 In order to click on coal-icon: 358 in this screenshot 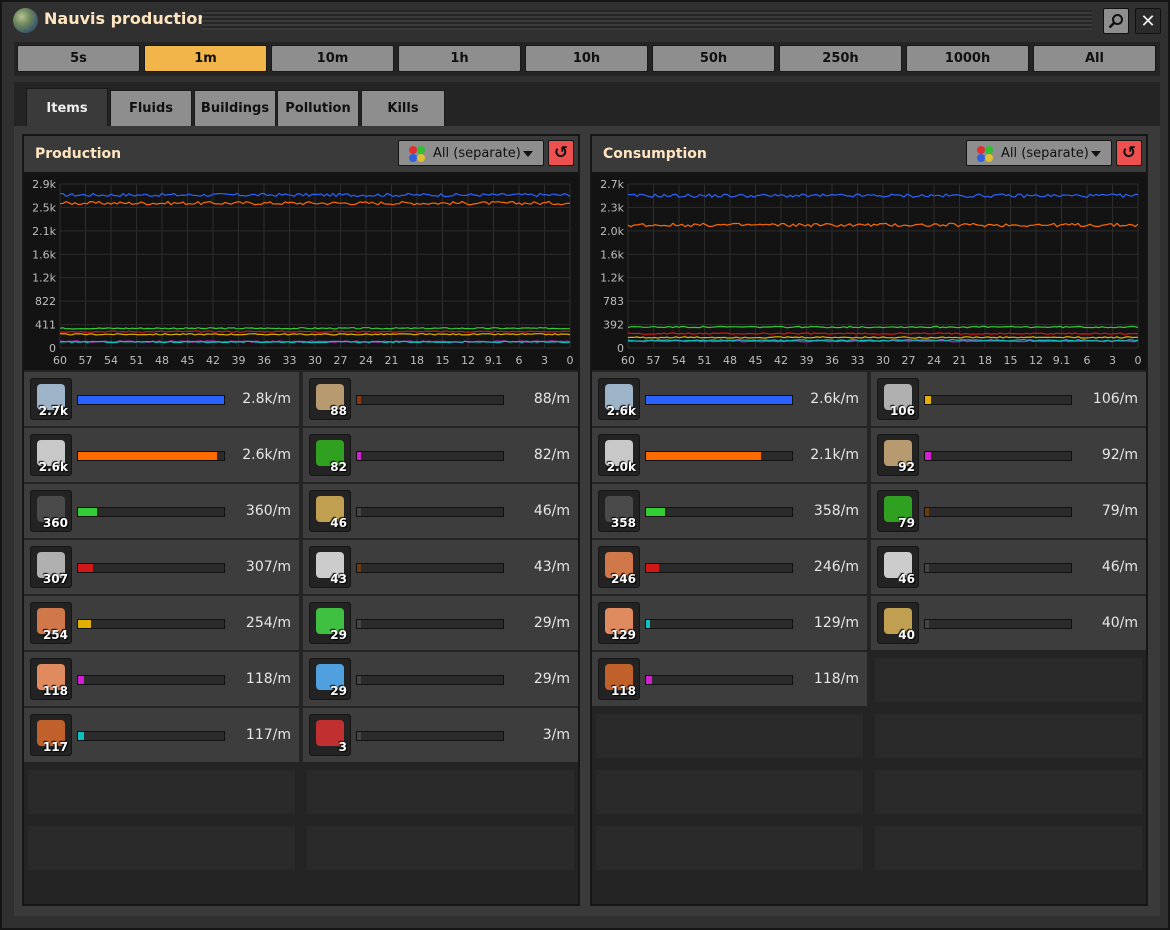, I will do `click(619, 511)`.